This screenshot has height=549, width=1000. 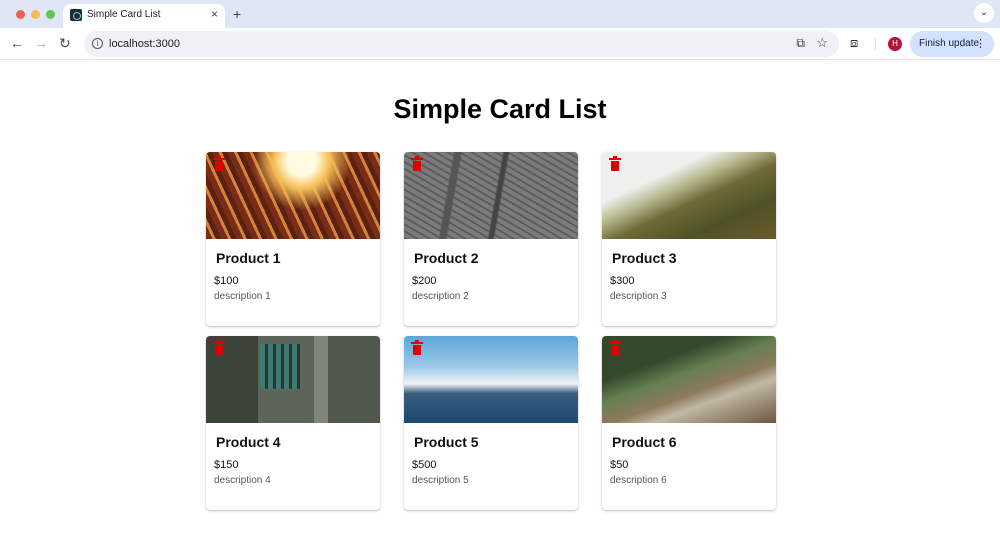 What do you see at coordinates (854, 43) in the screenshot?
I see `extensions-icon: ⧈` at bounding box center [854, 43].